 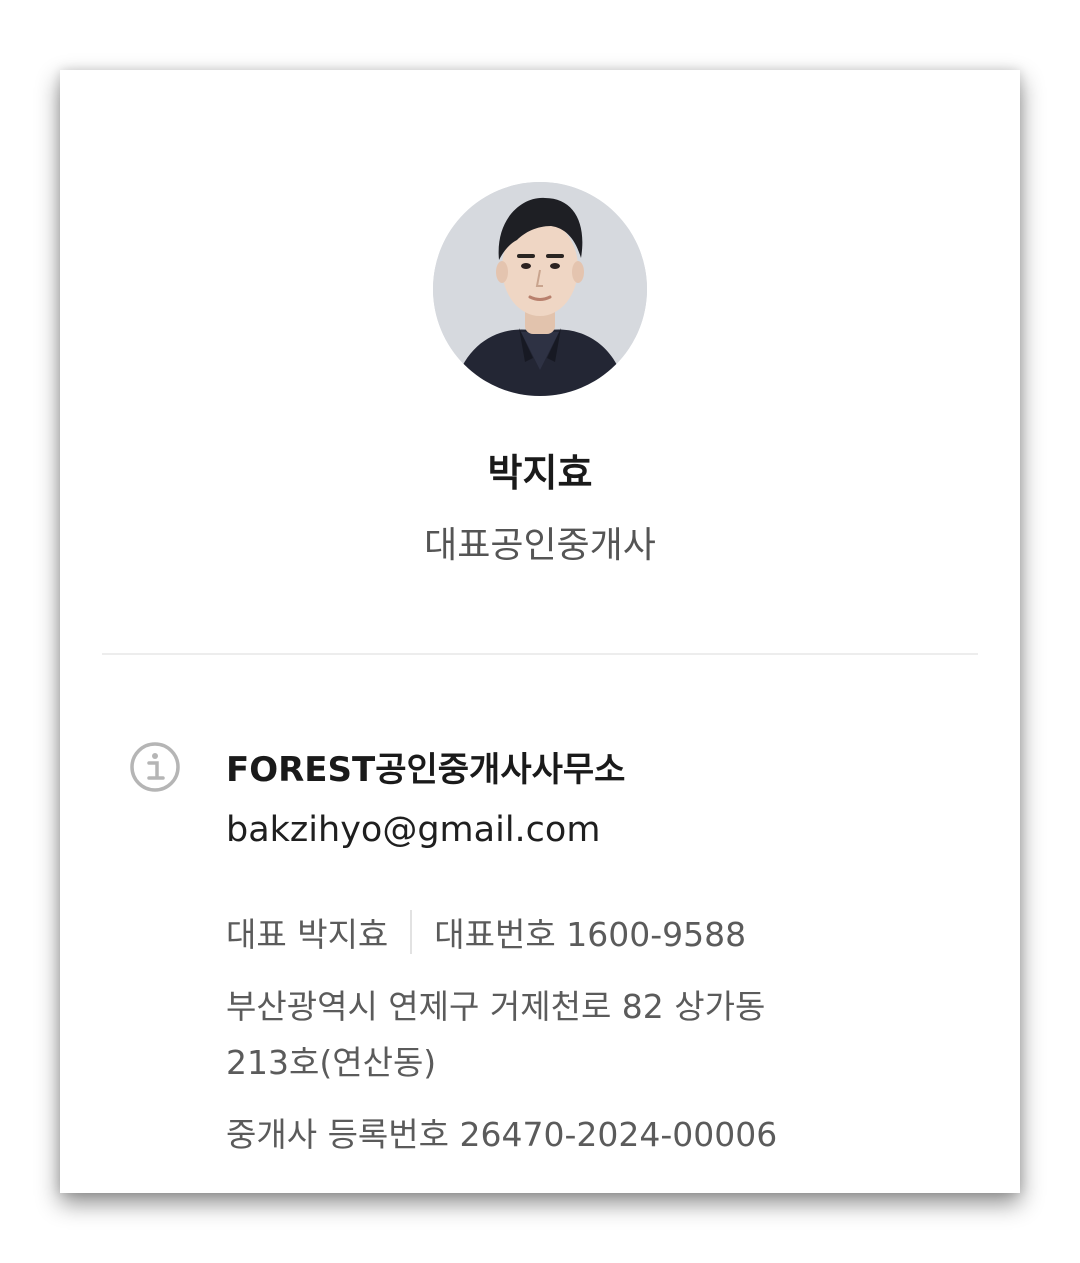 What do you see at coordinates (540, 473) in the screenshot?
I see `agent-name: 박지효` at bounding box center [540, 473].